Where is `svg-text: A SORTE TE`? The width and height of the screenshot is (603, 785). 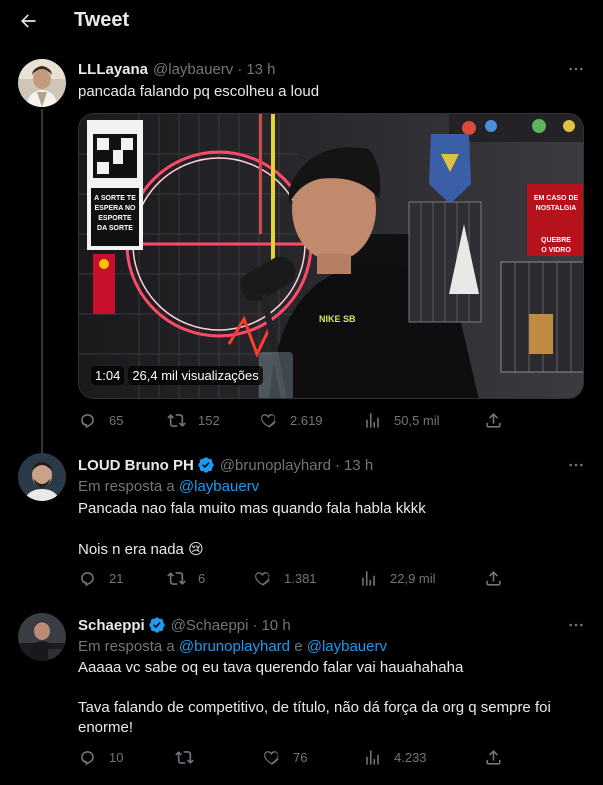 svg-text: A SORTE TE is located at coordinates (115, 198).